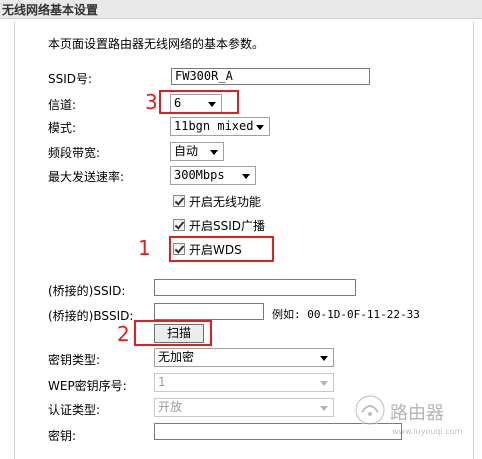 The width and height of the screenshot is (482, 459). Describe the element at coordinates (86, 177) in the screenshot. I see `max-rate-label: 最大发送速率:` at that location.